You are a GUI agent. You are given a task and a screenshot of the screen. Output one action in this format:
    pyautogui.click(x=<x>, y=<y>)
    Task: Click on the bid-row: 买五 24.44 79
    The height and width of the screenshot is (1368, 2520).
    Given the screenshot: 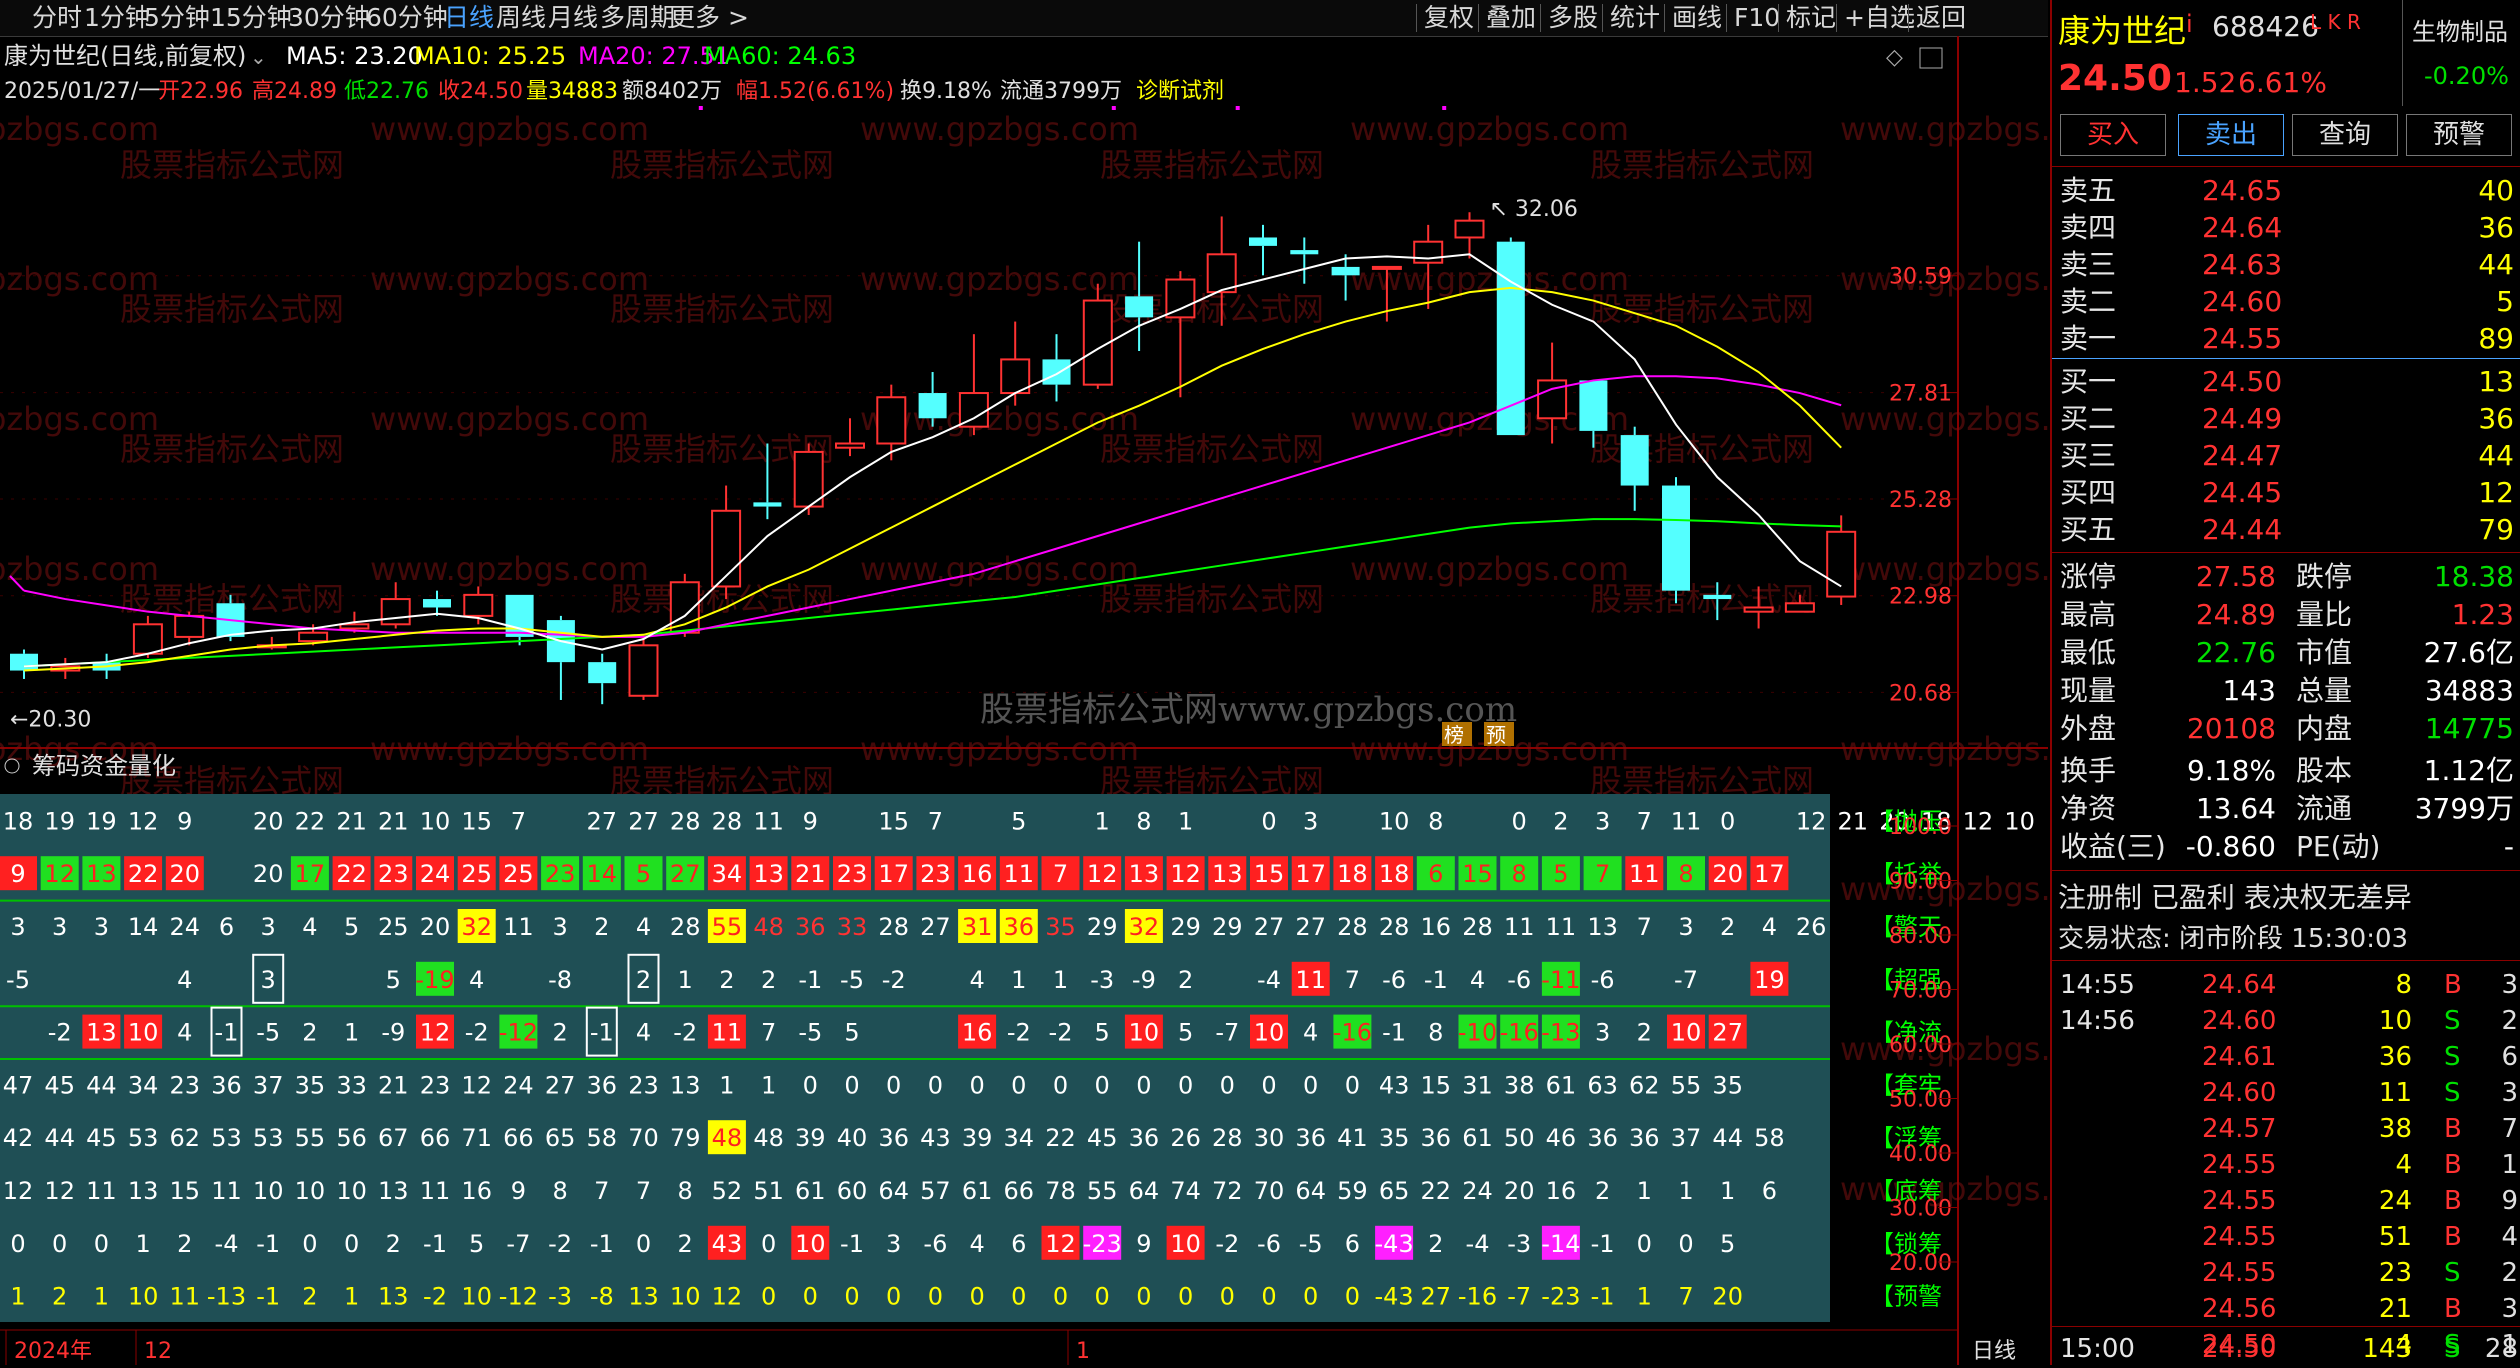 What is the action you would take?
    pyautogui.click(x=2286, y=530)
    